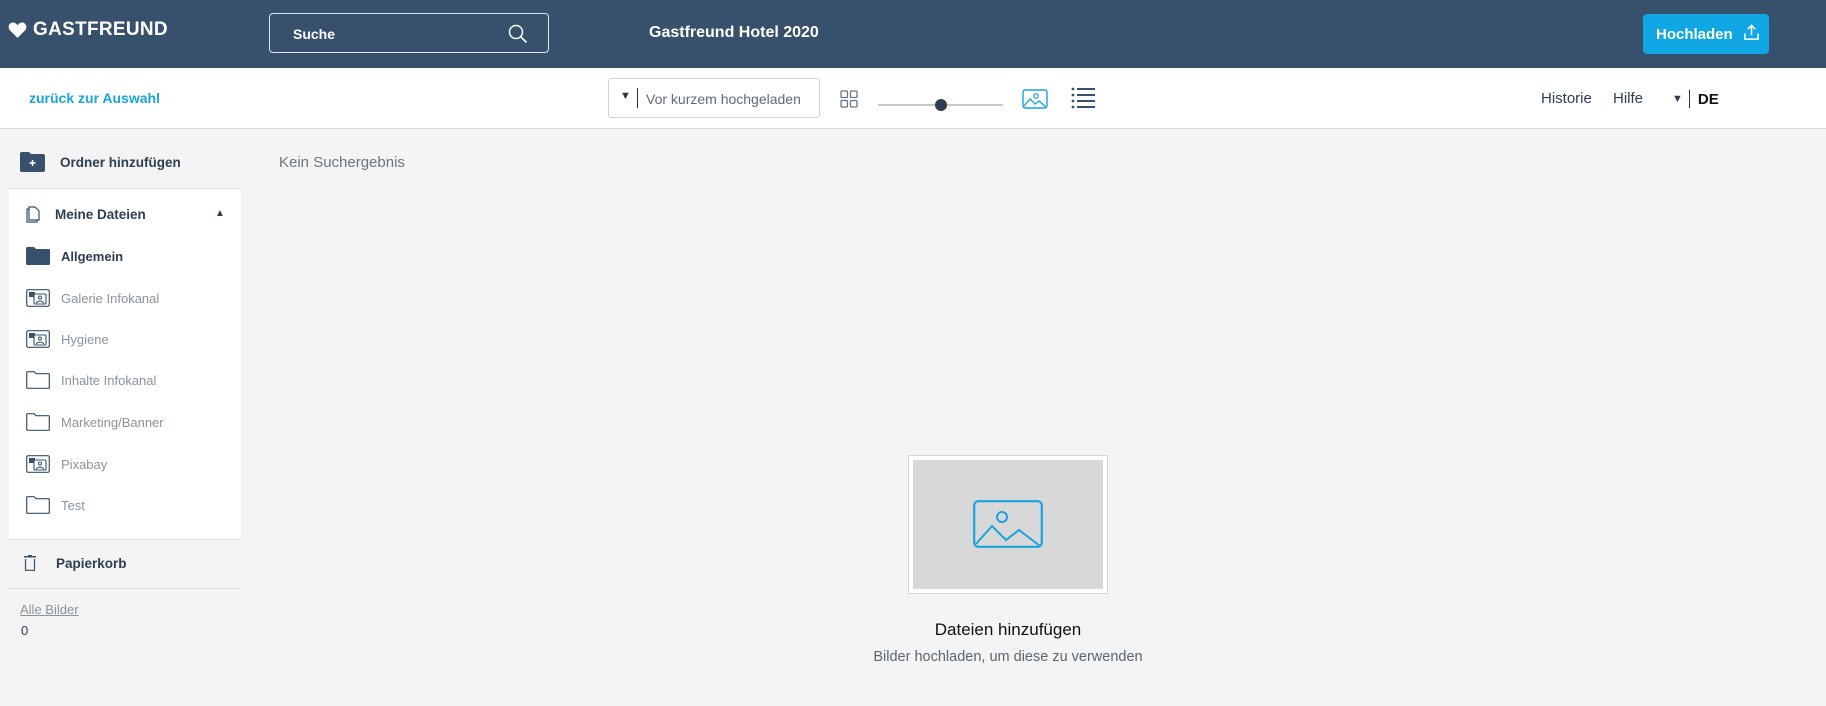  Describe the element at coordinates (30, 563) in the screenshot. I see `trash-icon` at that location.